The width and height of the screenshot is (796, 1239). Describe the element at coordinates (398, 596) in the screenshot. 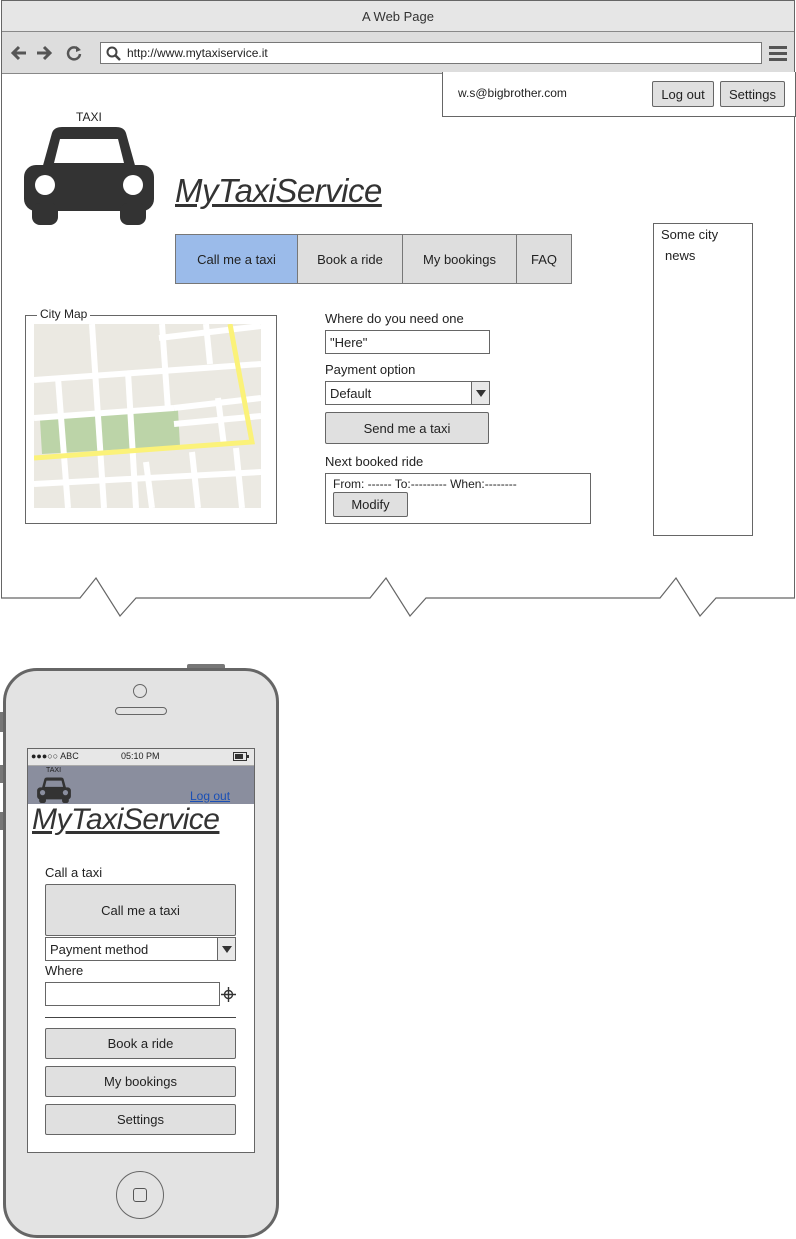

I see `page-torn-edge` at that location.